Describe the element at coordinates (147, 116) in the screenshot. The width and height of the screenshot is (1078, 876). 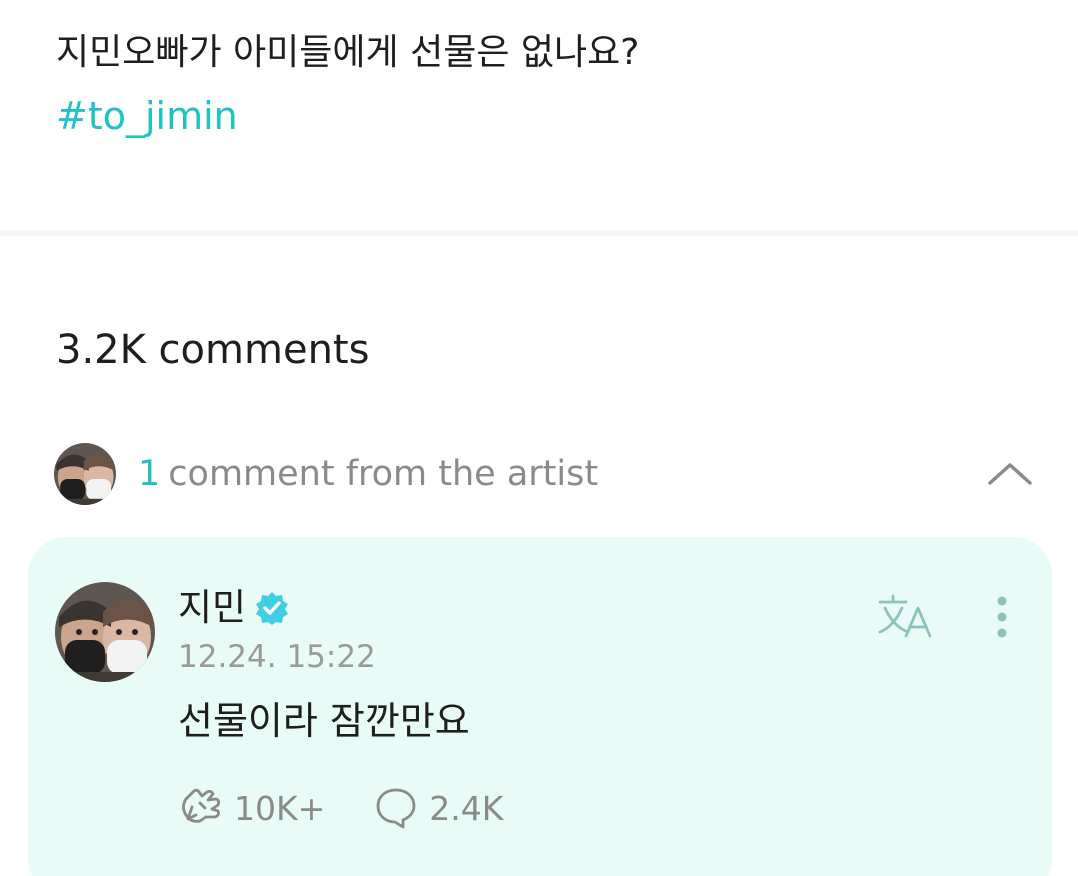
I see `hashtag-link: #to_jimin` at that location.